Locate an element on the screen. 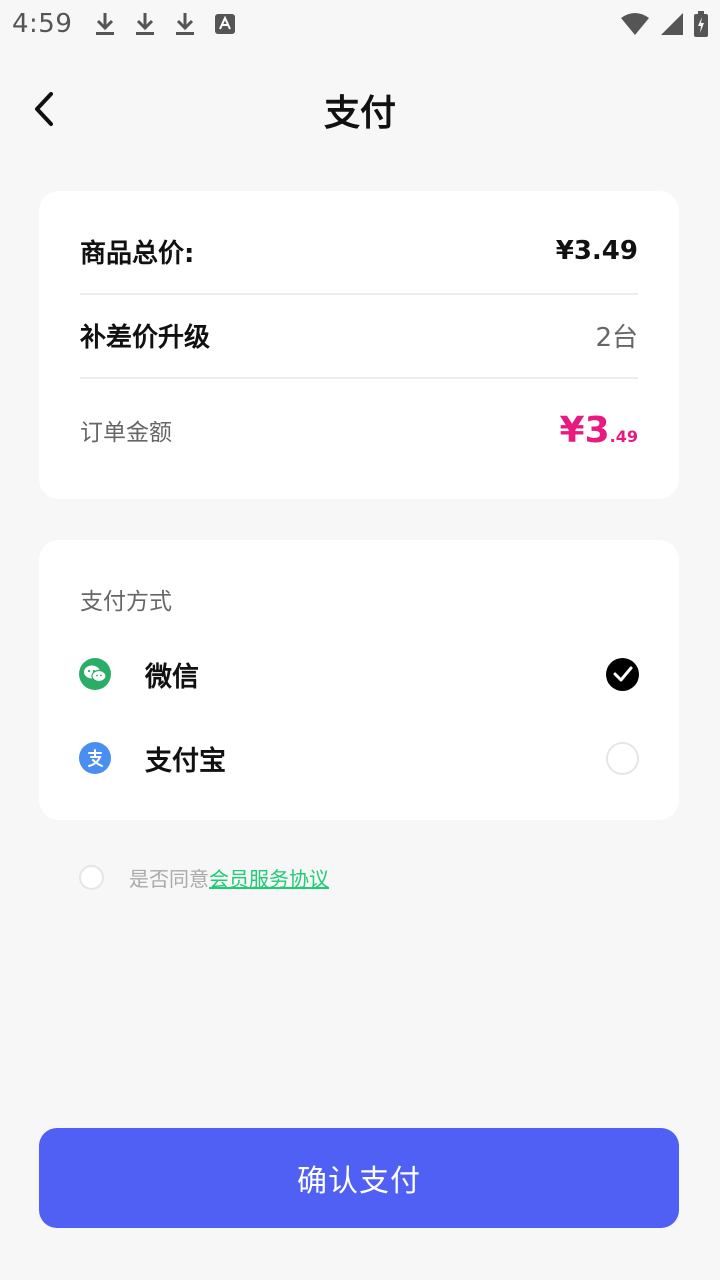  header: 支付 is located at coordinates (360, 109).